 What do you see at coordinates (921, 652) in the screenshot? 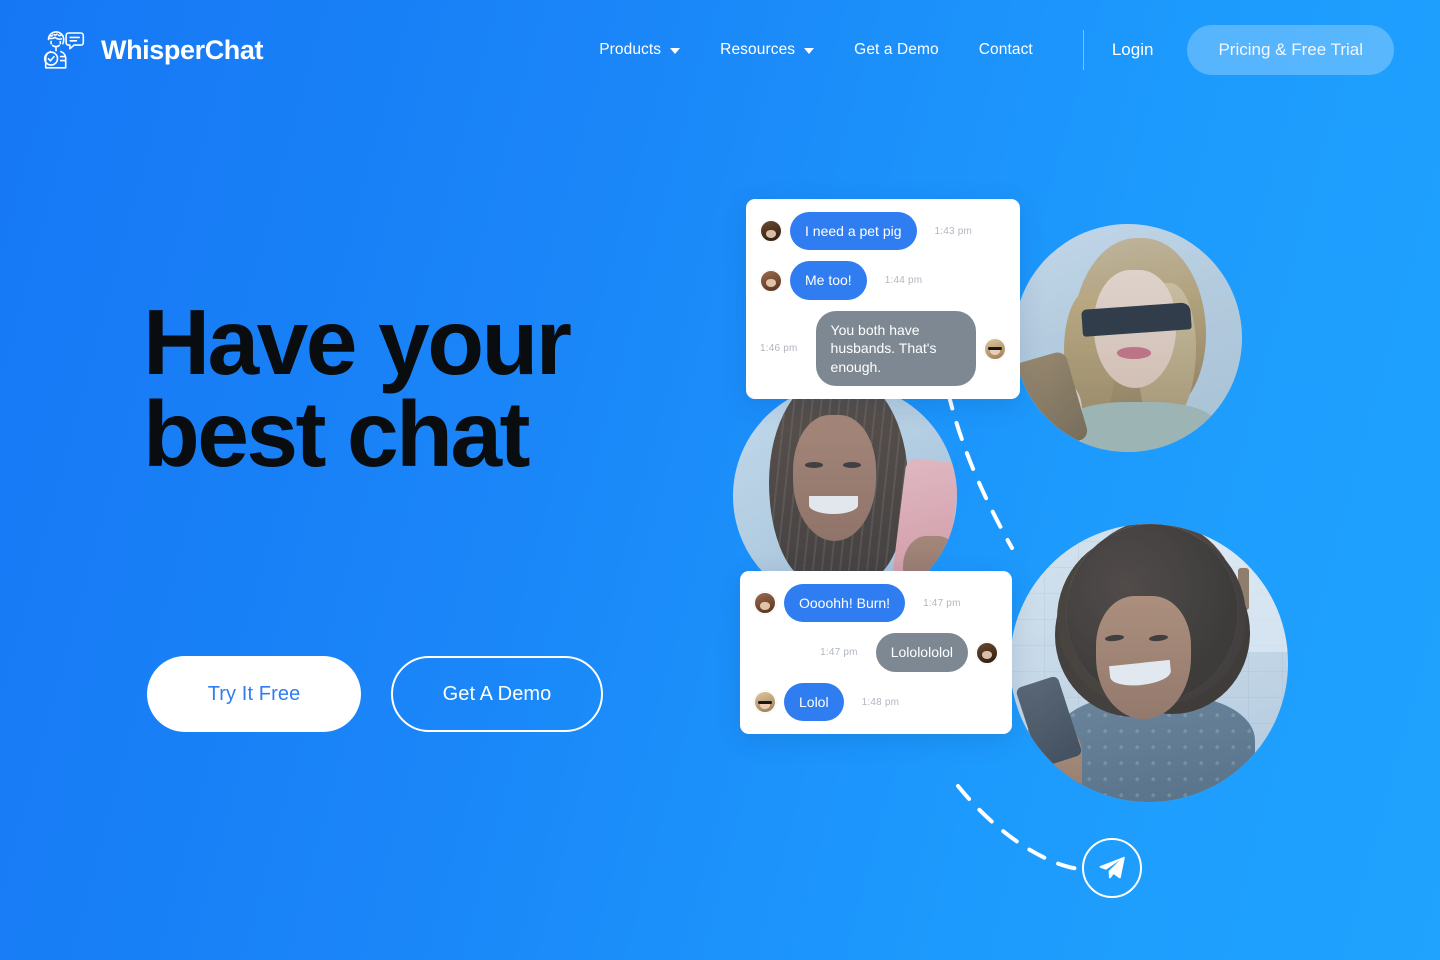
I see `chat-bubble: Lololololol` at bounding box center [921, 652].